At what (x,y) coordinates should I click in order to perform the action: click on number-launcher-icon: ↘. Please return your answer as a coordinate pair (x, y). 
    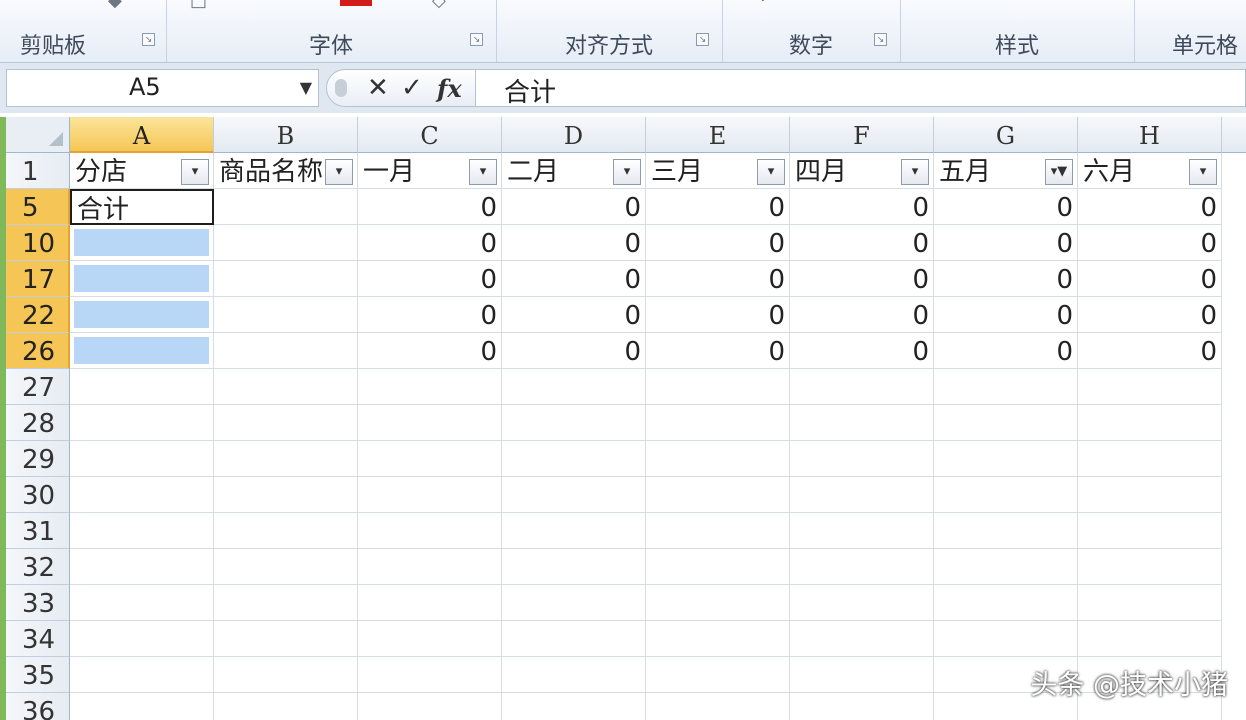
    Looking at the image, I should click on (880, 39).